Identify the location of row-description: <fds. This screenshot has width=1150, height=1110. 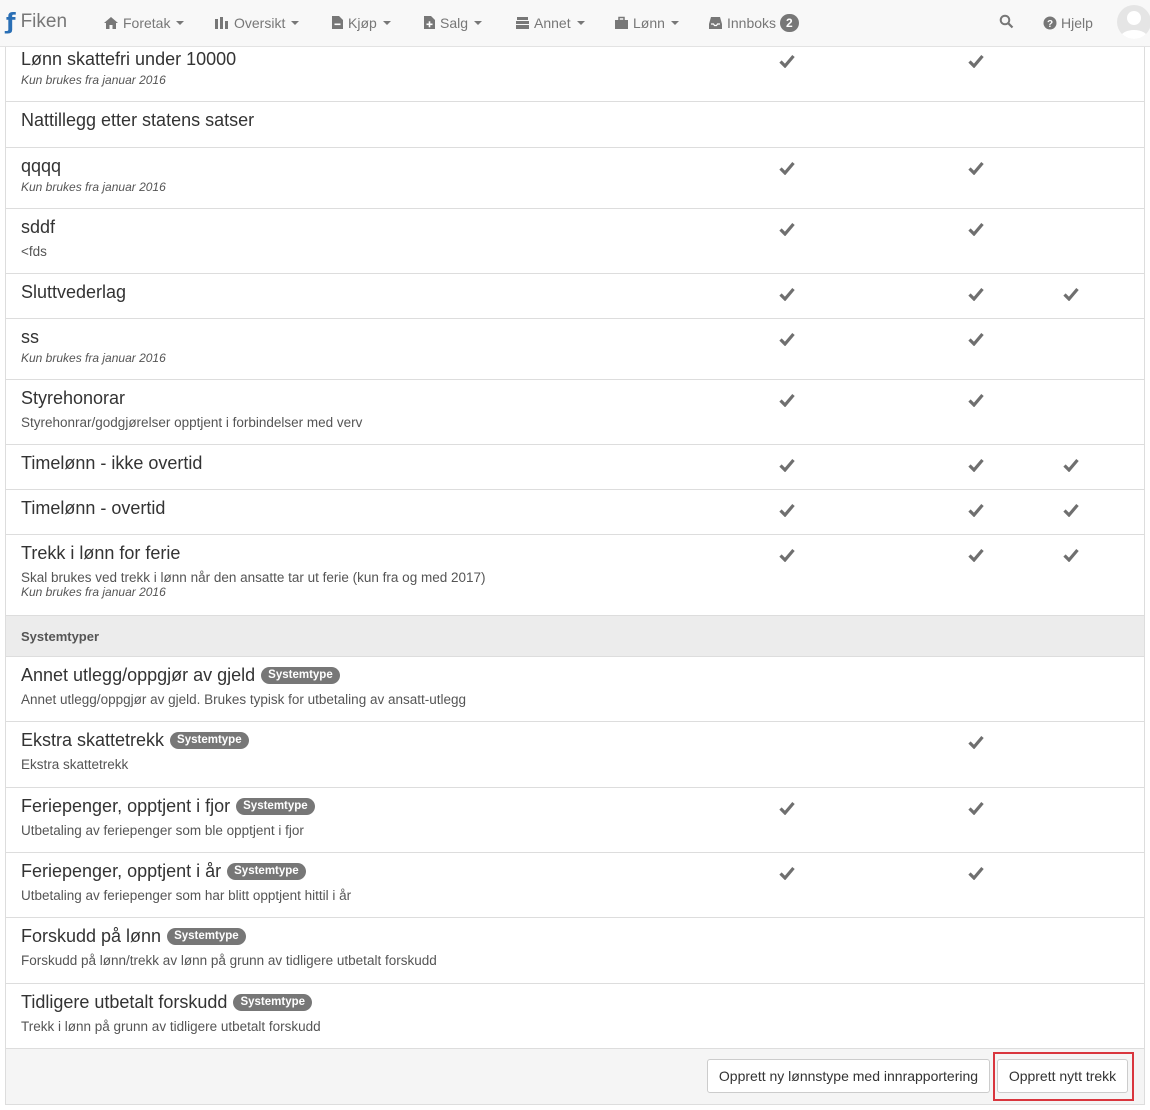
(34, 251).